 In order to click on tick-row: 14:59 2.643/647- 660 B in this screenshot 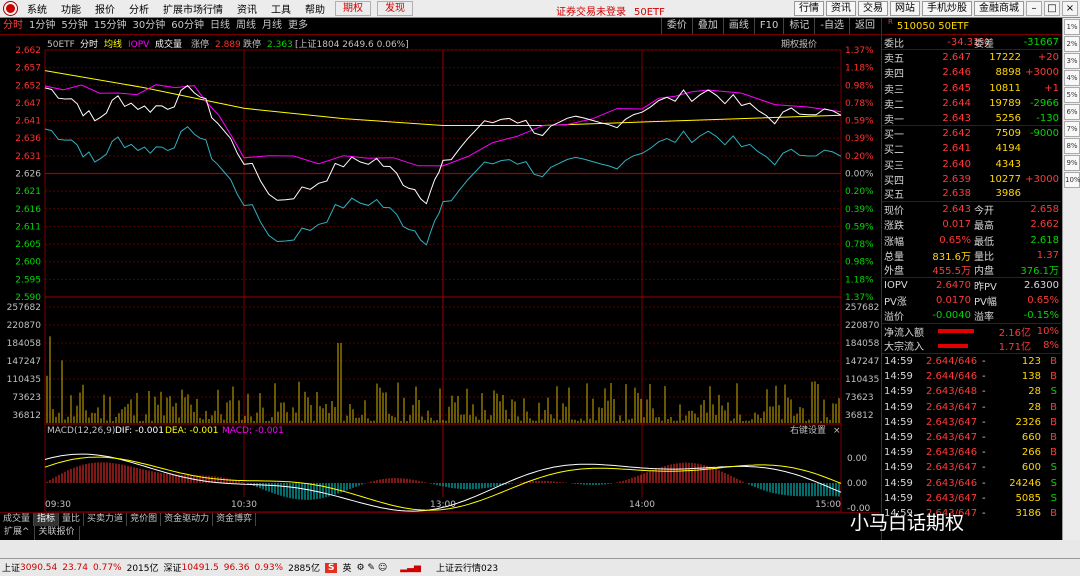, I will do `click(971, 437)`.